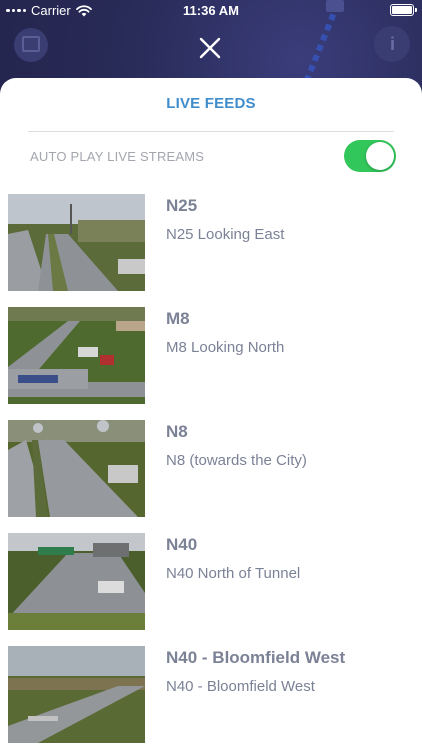  I want to click on feed-description: M8 Looking North, so click(225, 347).